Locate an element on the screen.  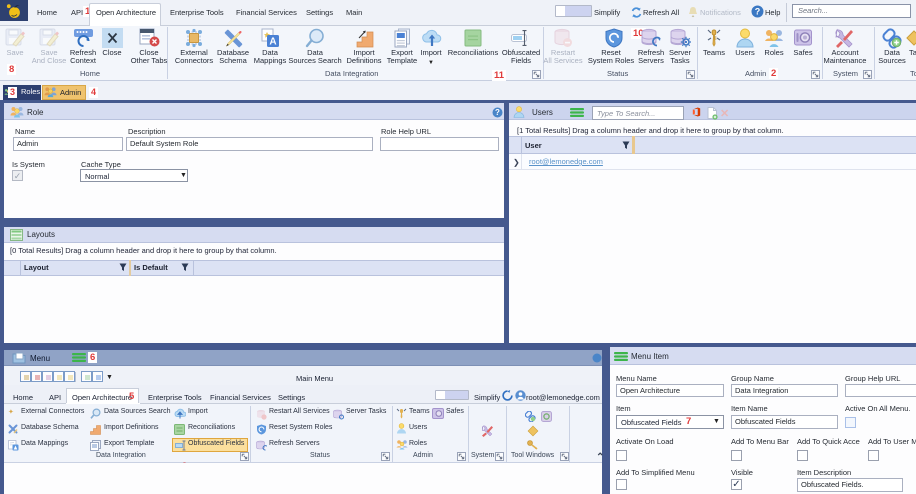
svg-text: A is located at coordinates (272, 42).